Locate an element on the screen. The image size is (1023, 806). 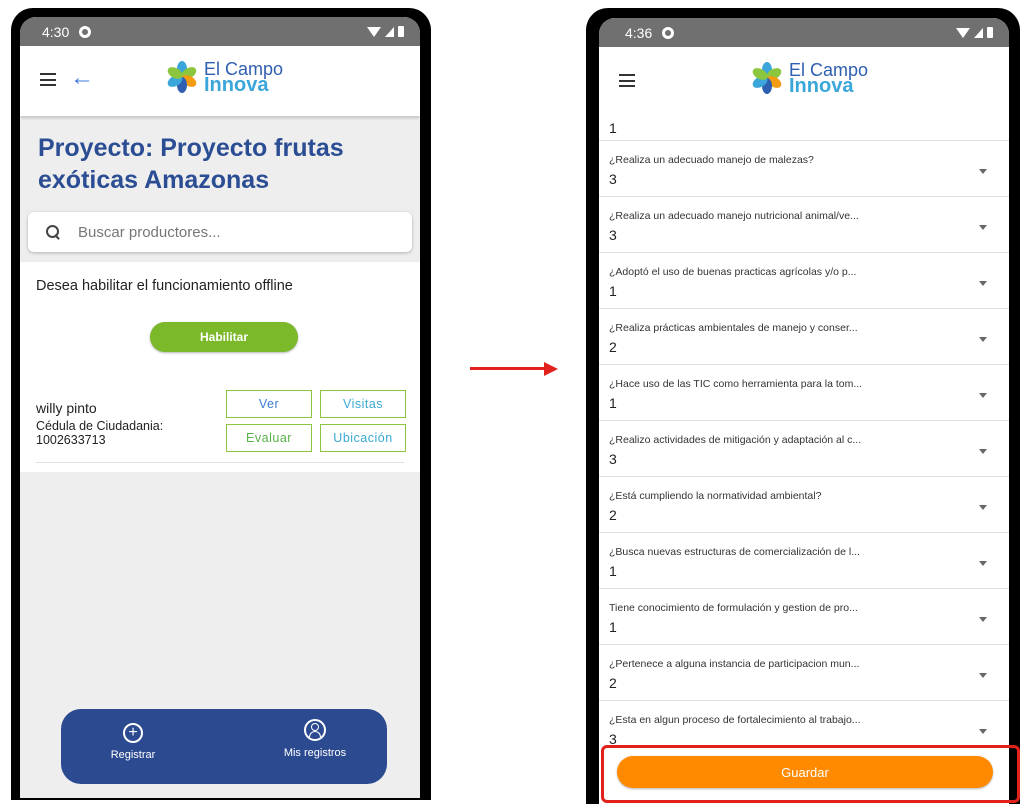
nav-register: + Registrar is located at coordinates (133, 742).